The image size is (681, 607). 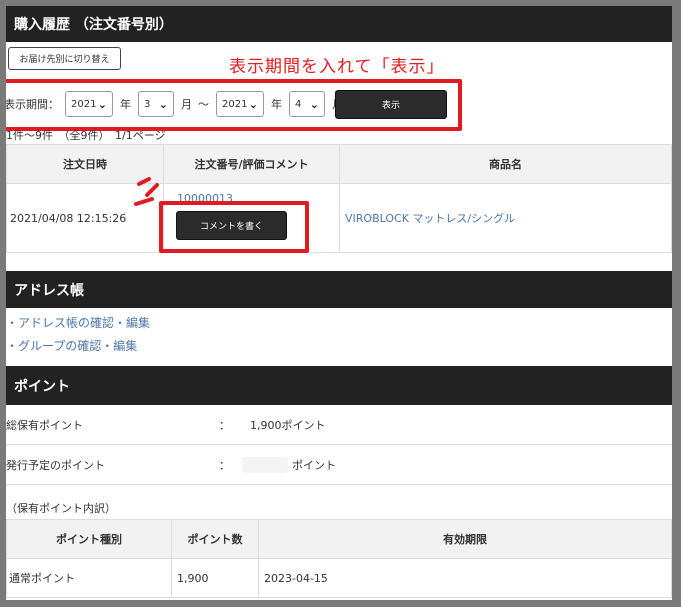 What do you see at coordinates (339, 385) in the screenshot?
I see `points-header: ポイント` at bounding box center [339, 385].